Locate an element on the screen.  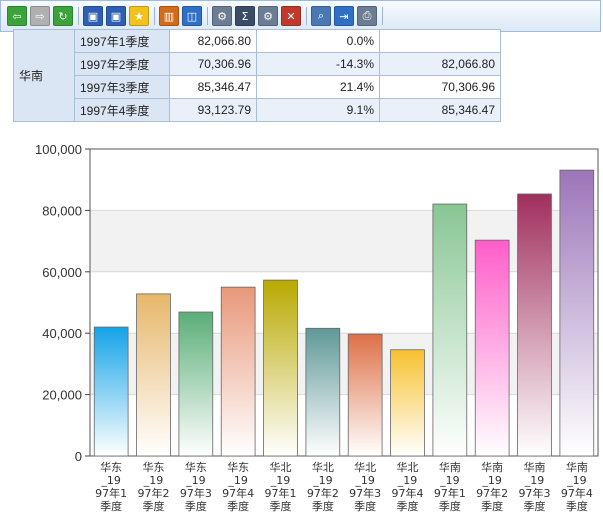
table-row: 1997年4季度 93,123.79 9.1% 85,346.47 is located at coordinates (257, 110).